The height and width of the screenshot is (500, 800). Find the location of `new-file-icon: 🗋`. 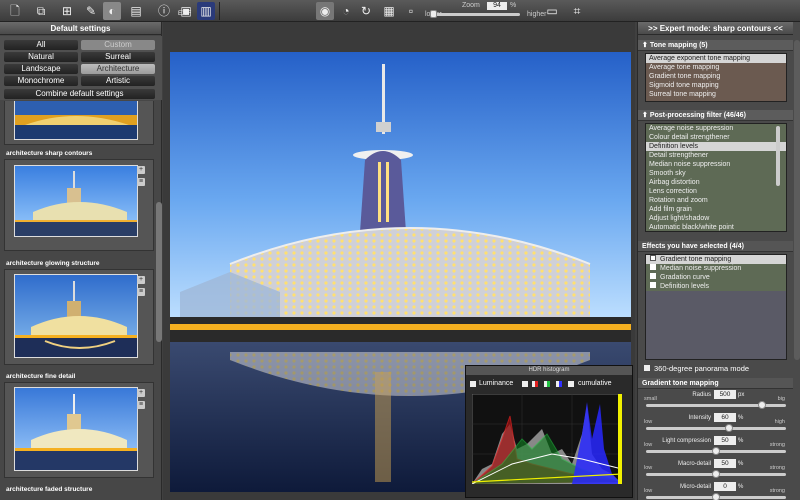

new-file-icon: 🗋 is located at coordinates (15, 11).